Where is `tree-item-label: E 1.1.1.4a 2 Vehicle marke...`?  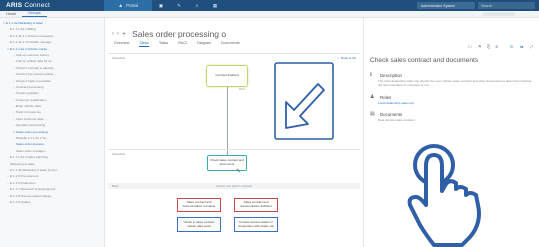
tree-item-label: E 1.1.1.4a 2 Vehicle marke... is located at coordinates (30, 48).